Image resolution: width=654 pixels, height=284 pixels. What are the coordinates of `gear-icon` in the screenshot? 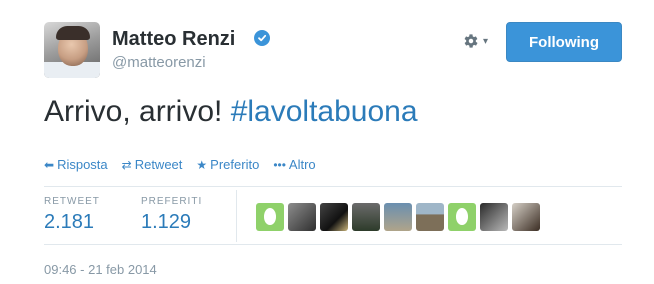 It's located at (471, 41).